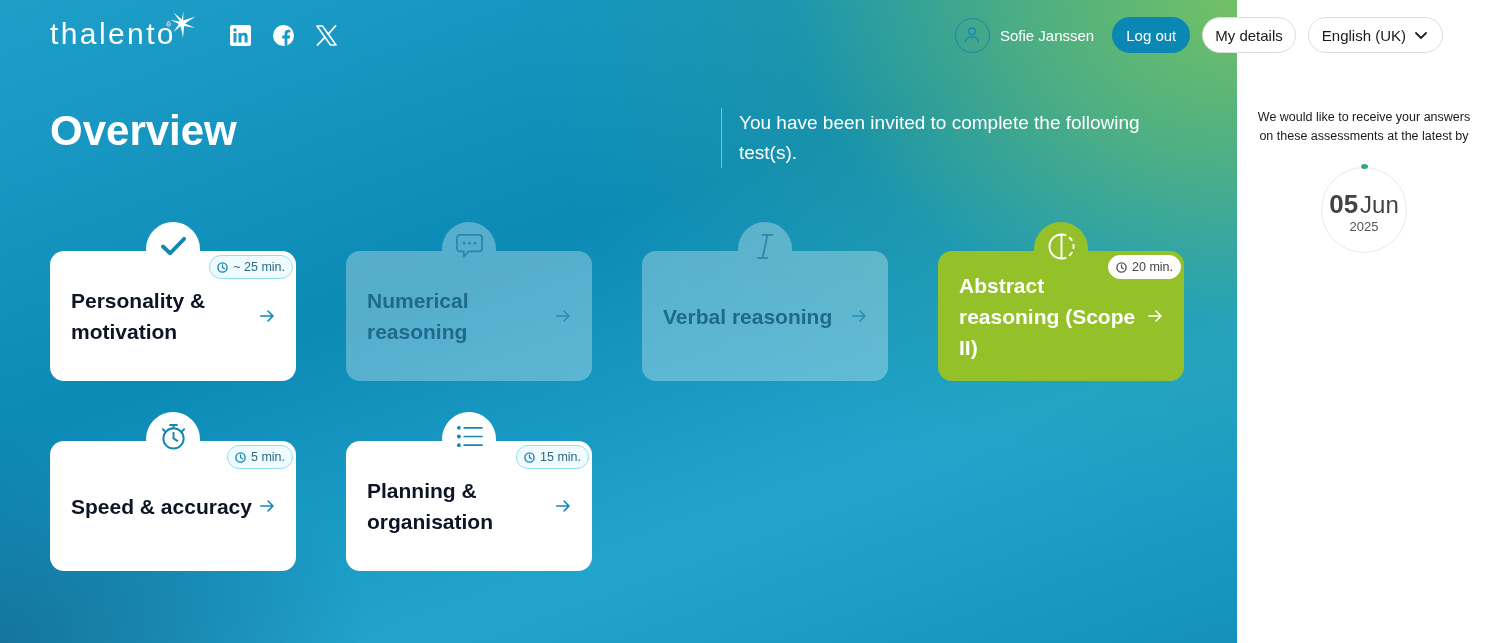  I want to click on duration-label: ~ 25 min., so click(259, 267).